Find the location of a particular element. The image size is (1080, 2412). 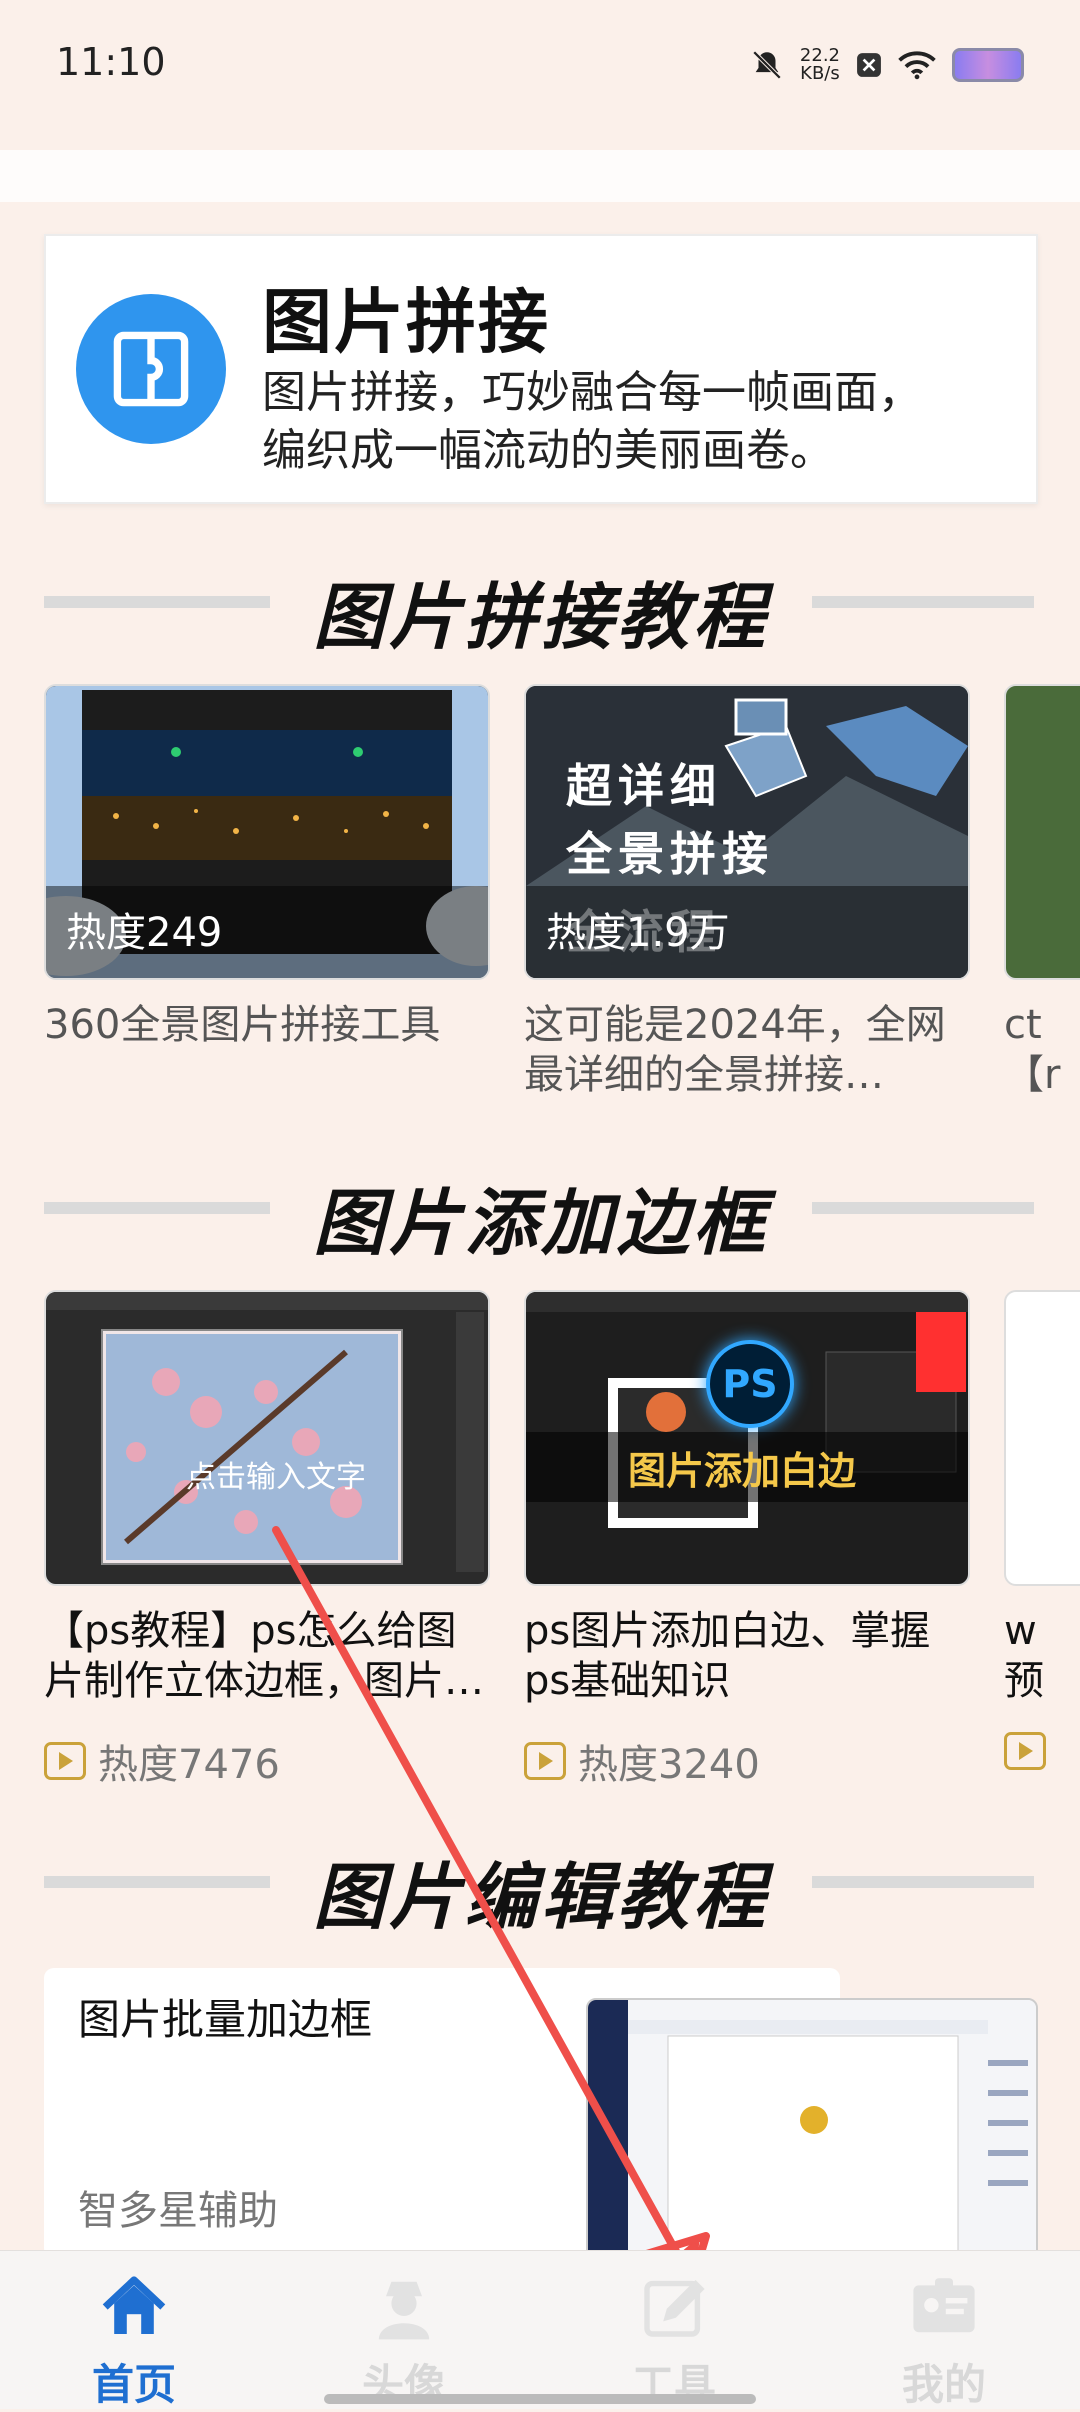

photoshop-badge: PS is located at coordinates (750, 1384).